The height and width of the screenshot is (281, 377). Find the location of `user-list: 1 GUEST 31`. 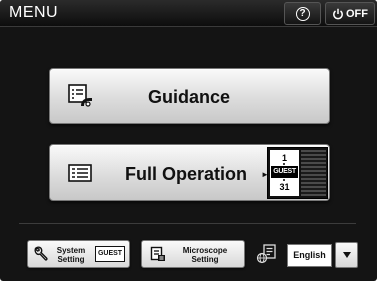

user-list: 1 GUEST 31 is located at coordinates (284, 173).